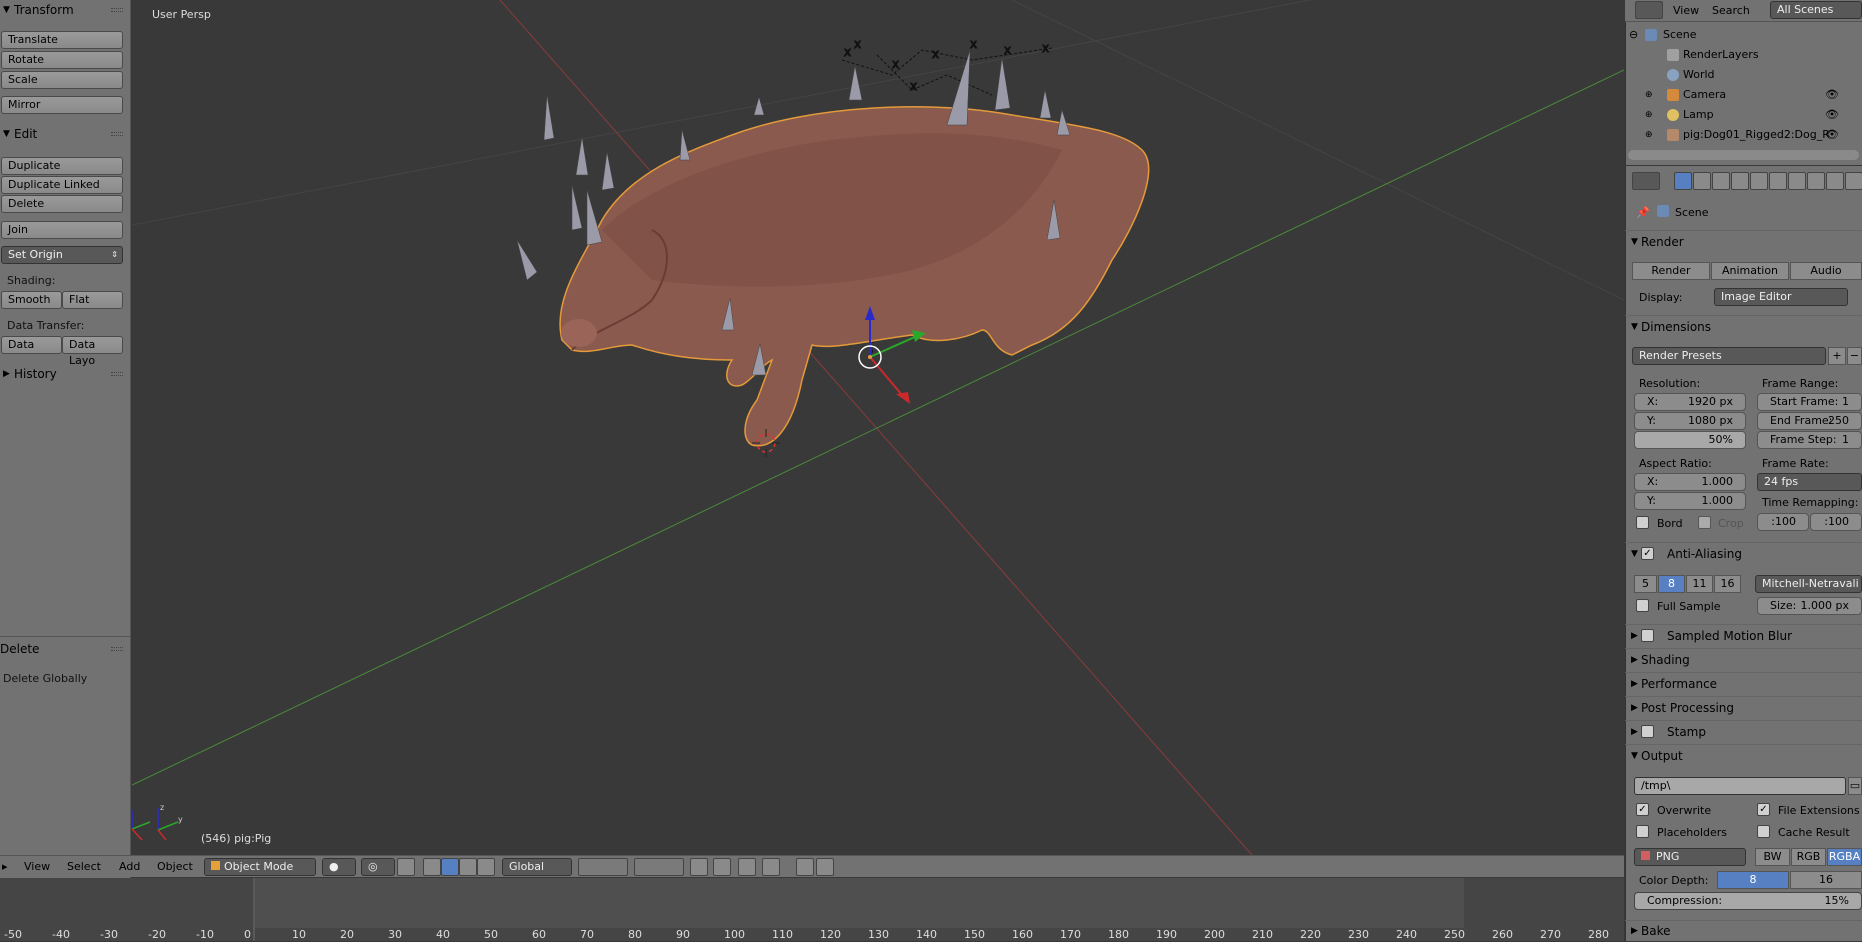  I want to click on start-frame-field: Start Frame: 1, so click(1809, 402).